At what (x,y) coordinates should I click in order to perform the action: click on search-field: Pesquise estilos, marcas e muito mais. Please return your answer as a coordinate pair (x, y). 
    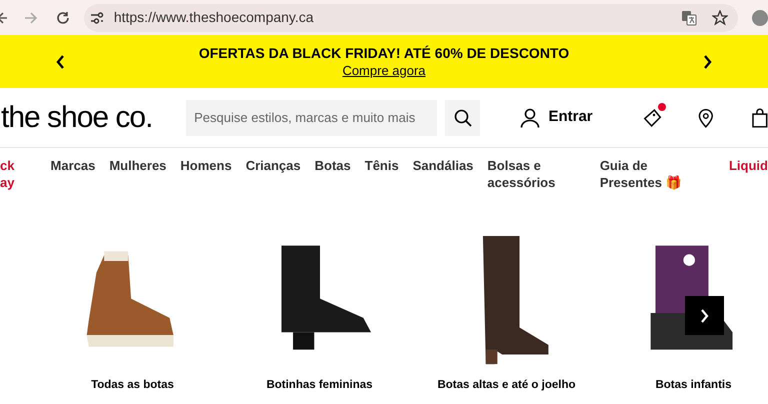
    Looking at the image, I should click on (312, 118).